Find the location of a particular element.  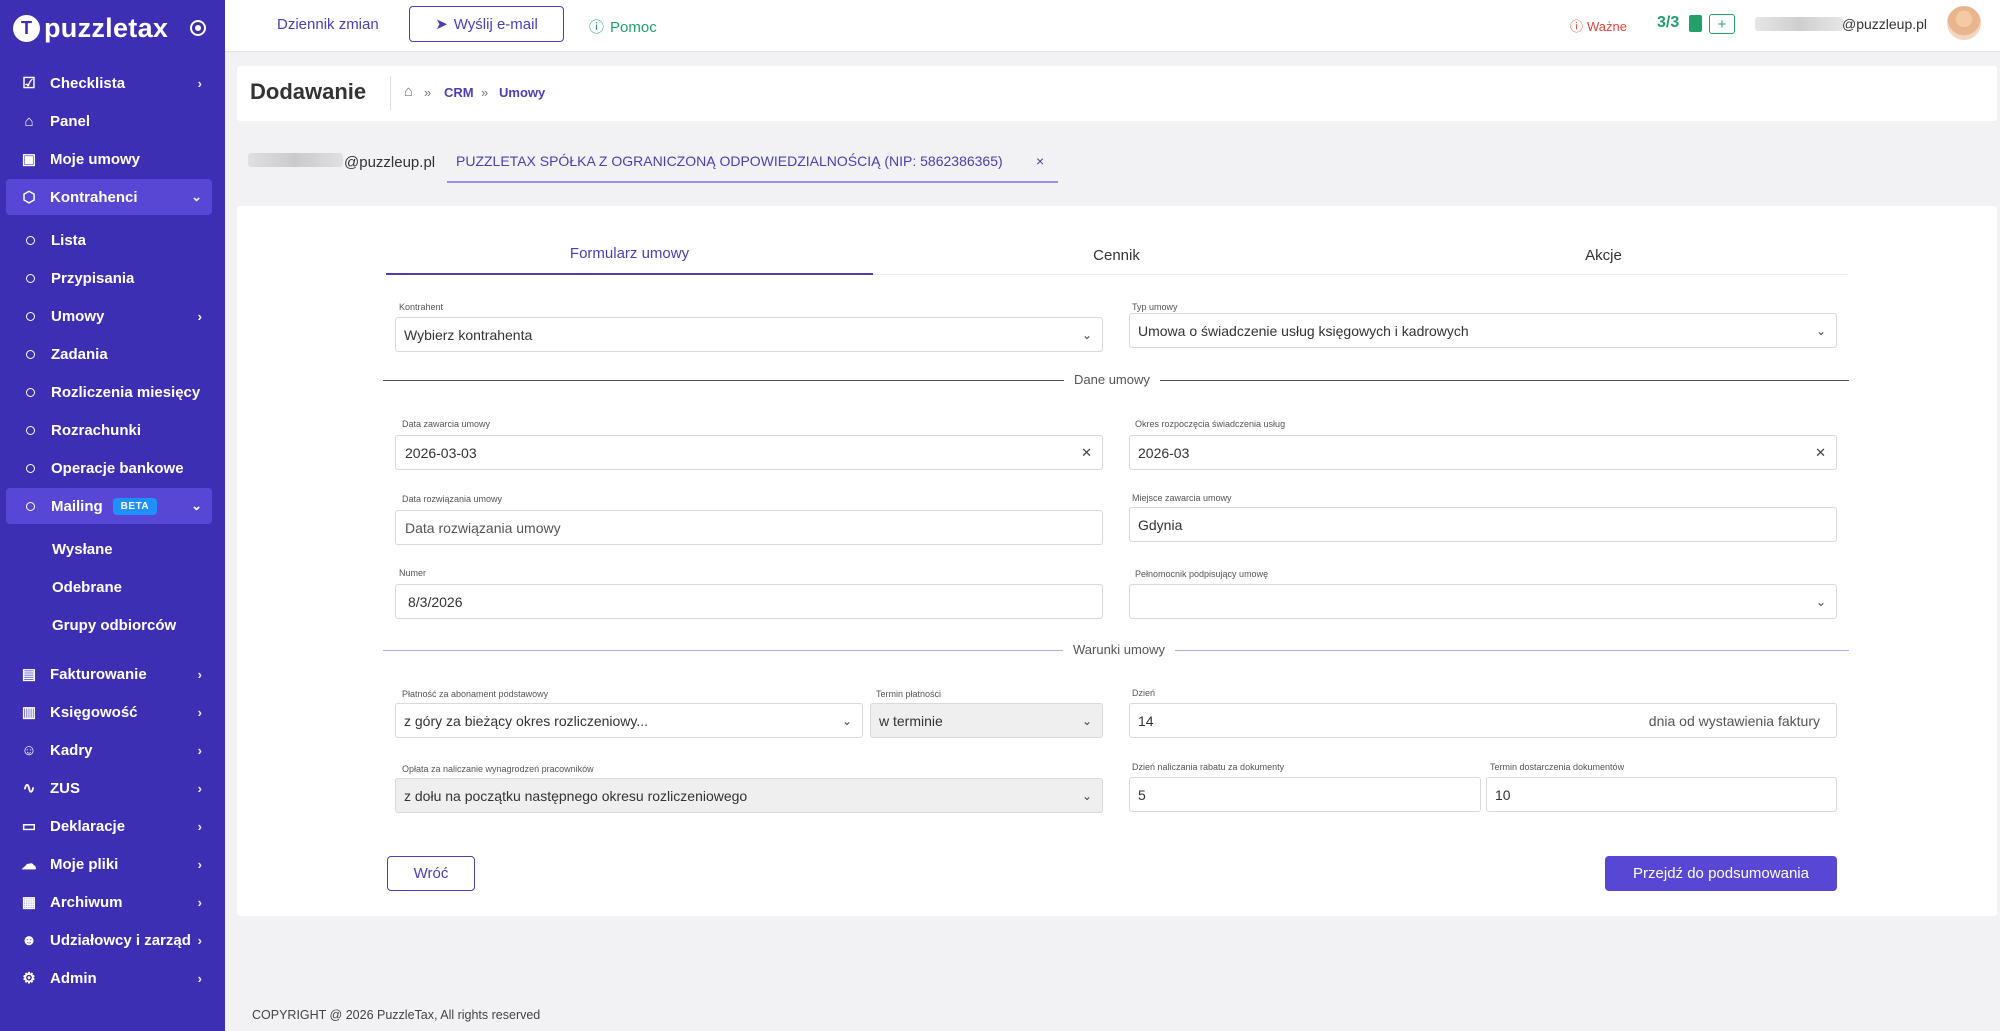

send-icon: ➤ is located at coordinates (441, 24).